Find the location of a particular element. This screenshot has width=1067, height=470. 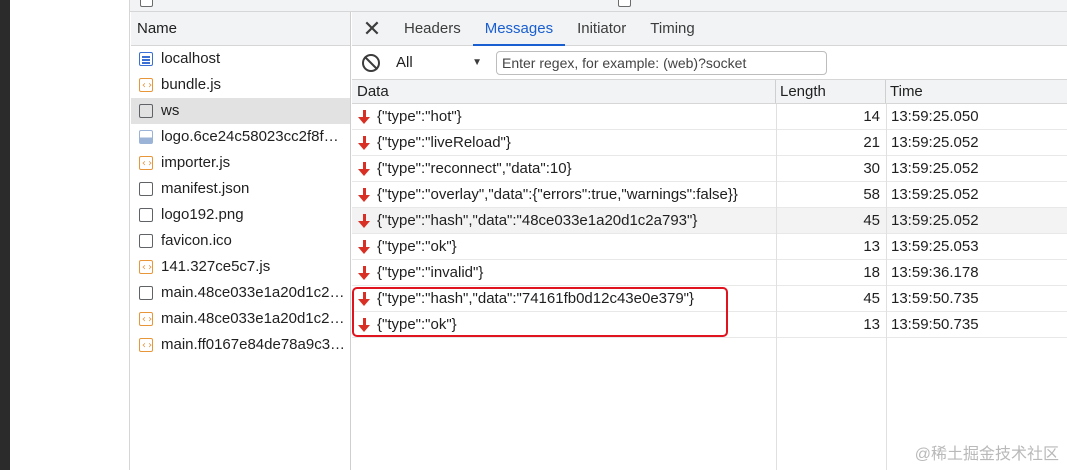

tab-timing: Timing is located at coordinates (672, 28).